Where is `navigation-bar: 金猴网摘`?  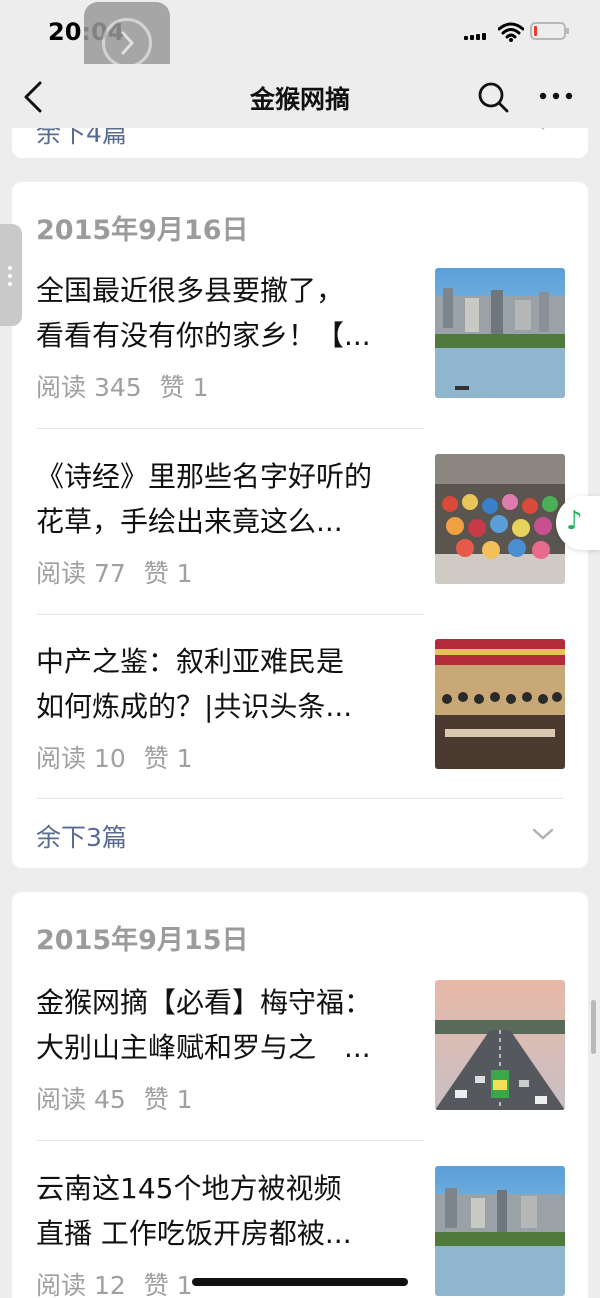 navigation-bar: 金猴网摘 is located at coordinates (300, 96).